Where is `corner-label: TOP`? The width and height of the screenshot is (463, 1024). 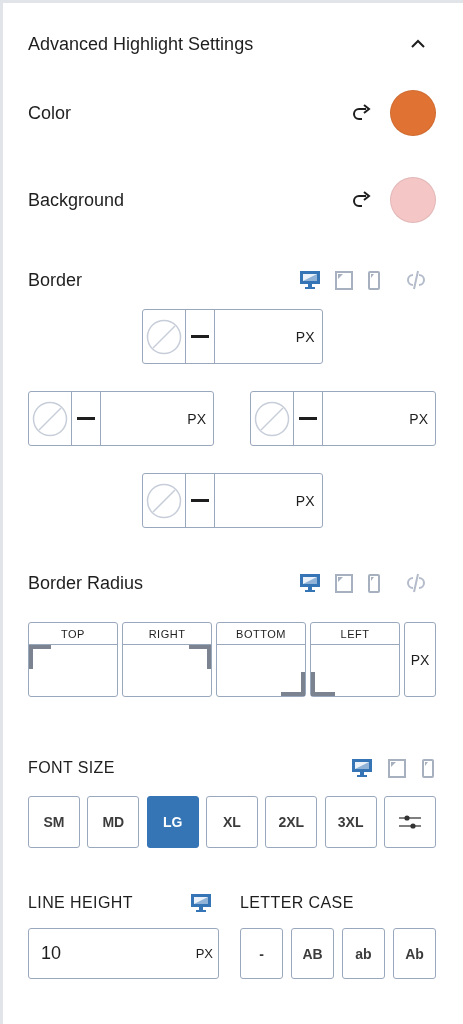
corner-label: TOP is located at coordinates (73, 634).